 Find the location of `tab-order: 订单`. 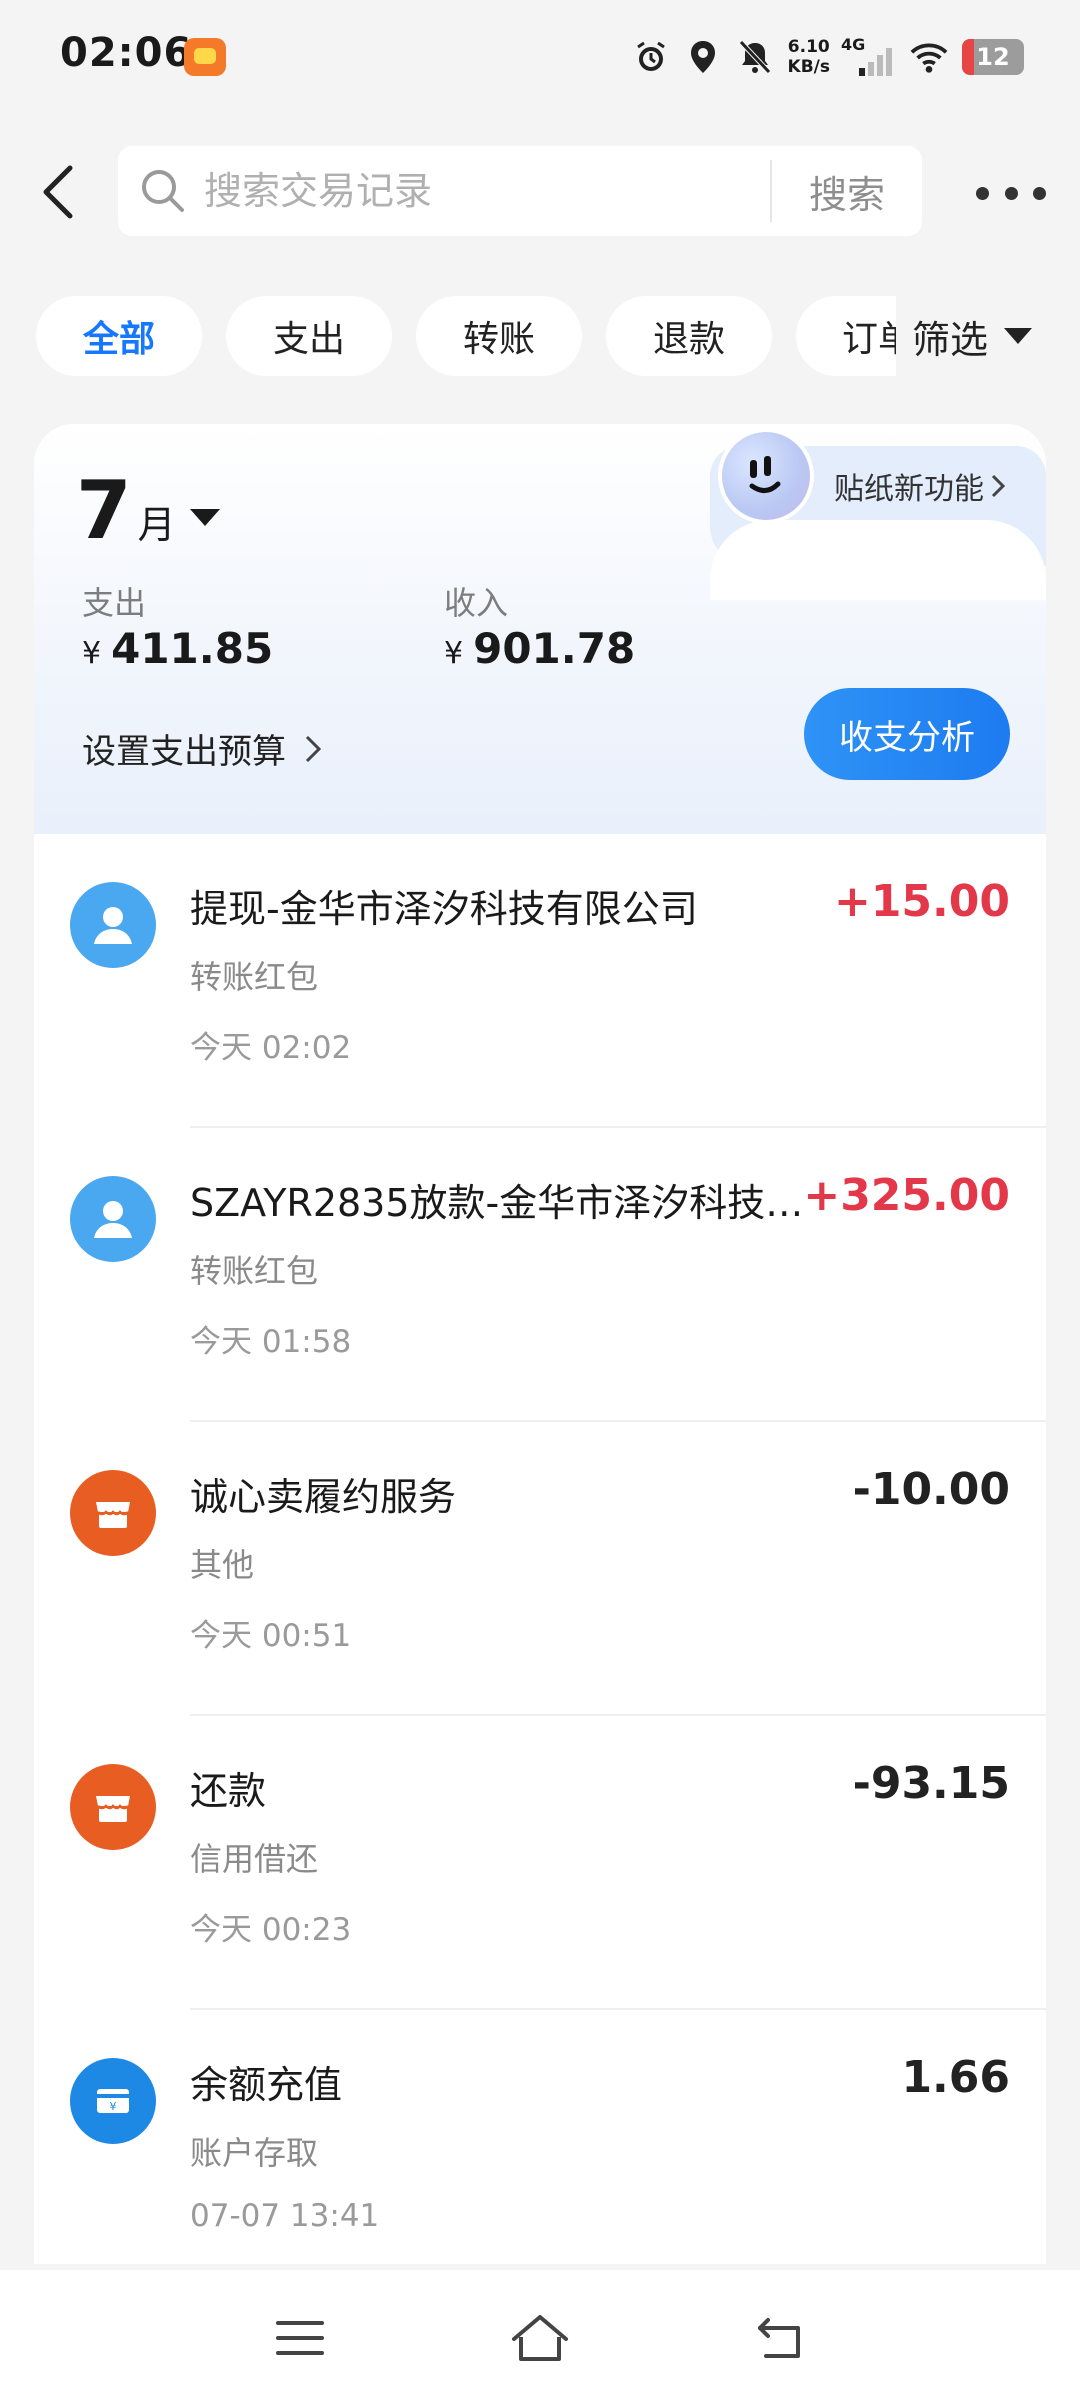

tab-order: 订单 is located at coordinates (846, 336).